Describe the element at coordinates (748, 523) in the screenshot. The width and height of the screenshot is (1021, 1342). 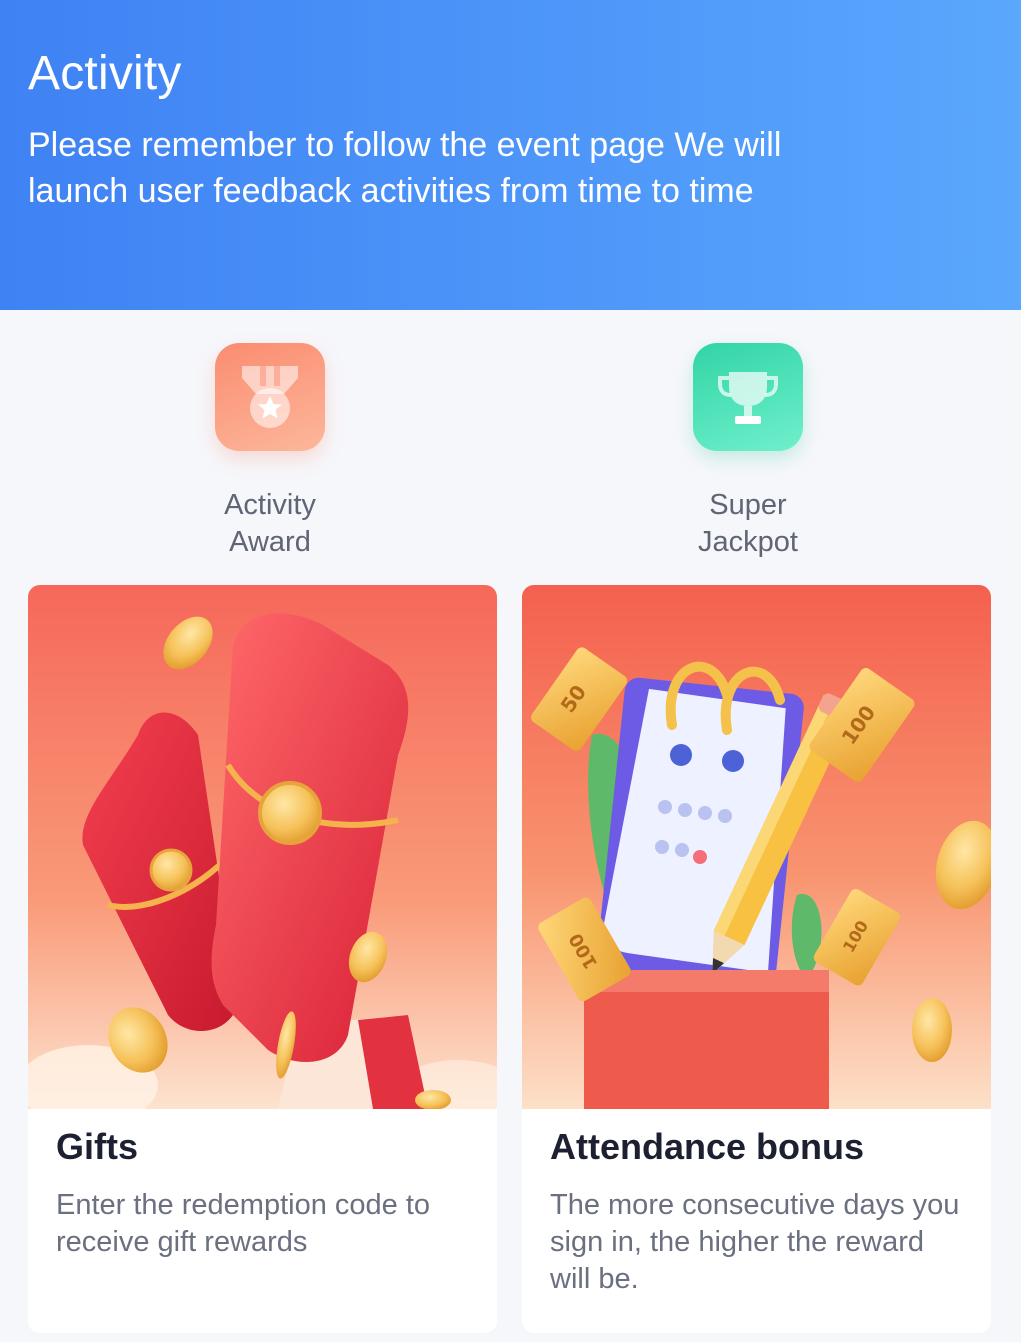
I see `super-jackpot-label: Super Jackpot` at that location.